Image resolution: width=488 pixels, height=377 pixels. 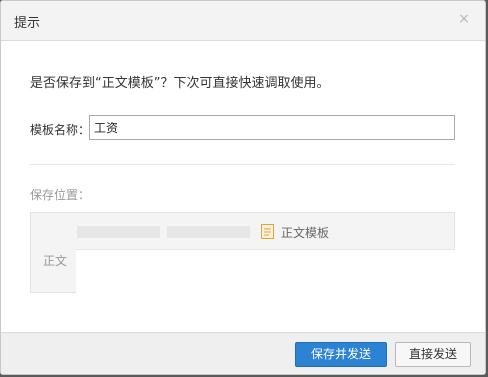 What do you see at coordinates (305, 232) in the screenshot?
I see `folder-name: 正文模板` at bounding box center [305, 232].